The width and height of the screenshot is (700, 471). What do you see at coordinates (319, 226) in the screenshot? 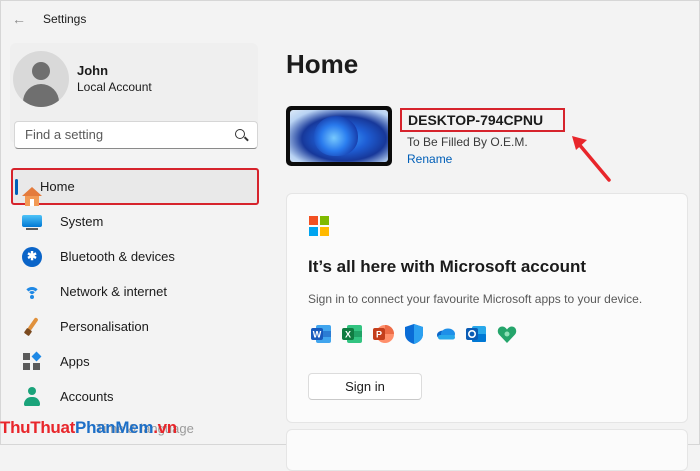
I see `microsoft-logo-icon` at bounding box center [319, 226].